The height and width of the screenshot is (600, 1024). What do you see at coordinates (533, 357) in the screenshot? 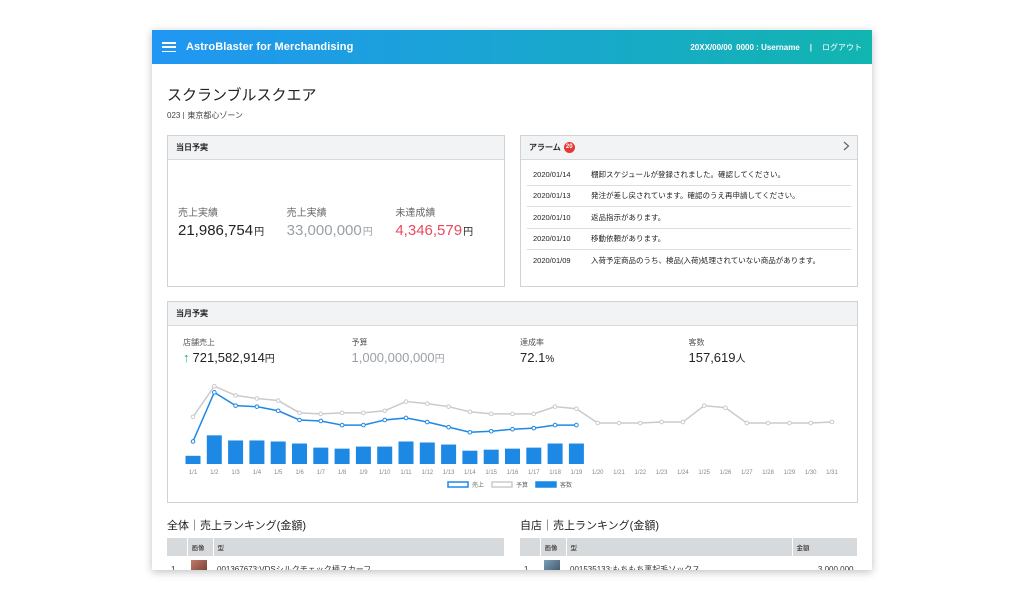
I see `metric-value: 72.1` at bounding box center [533, 357].